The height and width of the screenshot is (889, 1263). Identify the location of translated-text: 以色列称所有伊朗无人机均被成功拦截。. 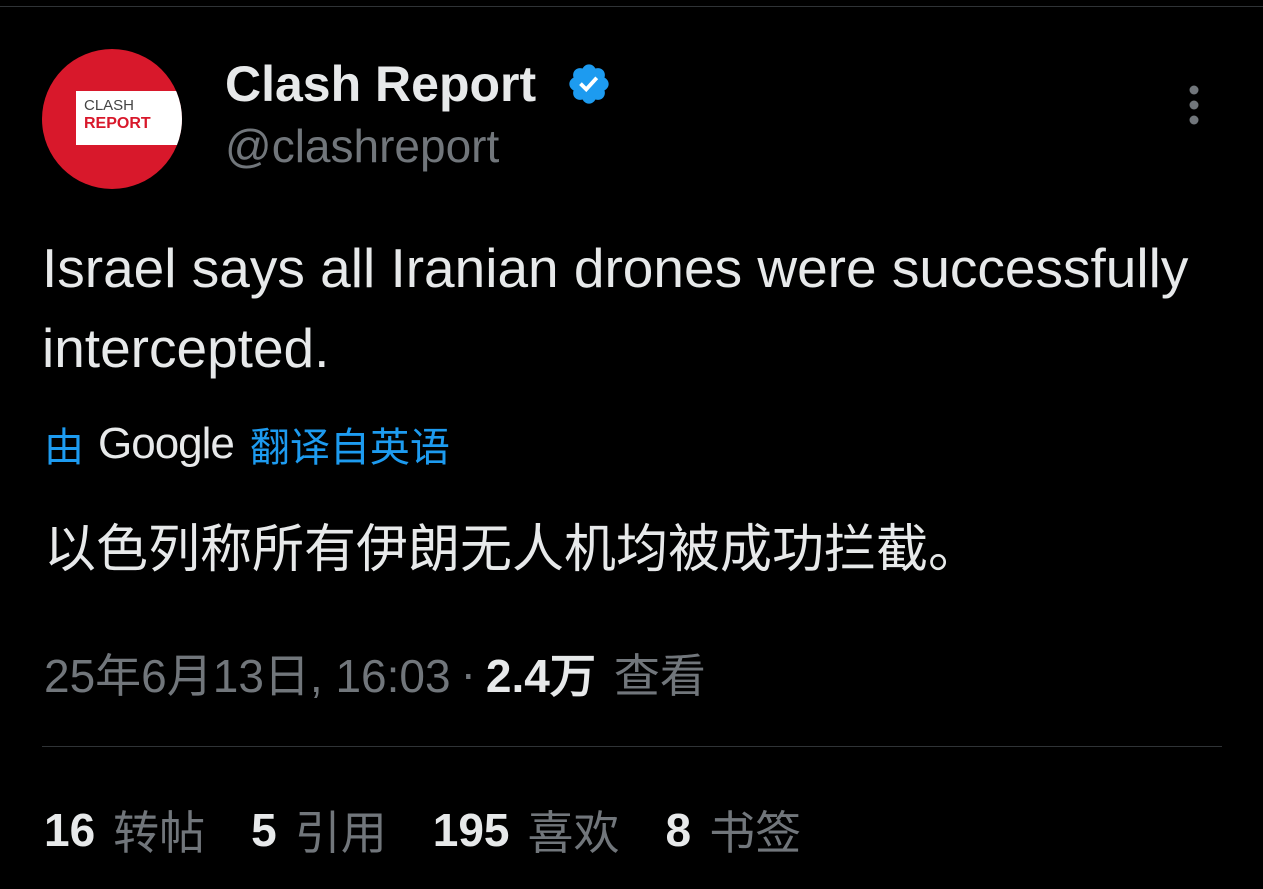
(512, 550).